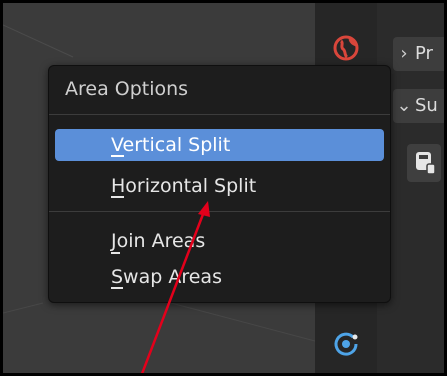 The height and width of the screenshot is (376, 447). What do you see at coordinates (166, 277) in the screenshot?
I see `menu-item-label: Swap Areas` at bounding box center [166, 277].